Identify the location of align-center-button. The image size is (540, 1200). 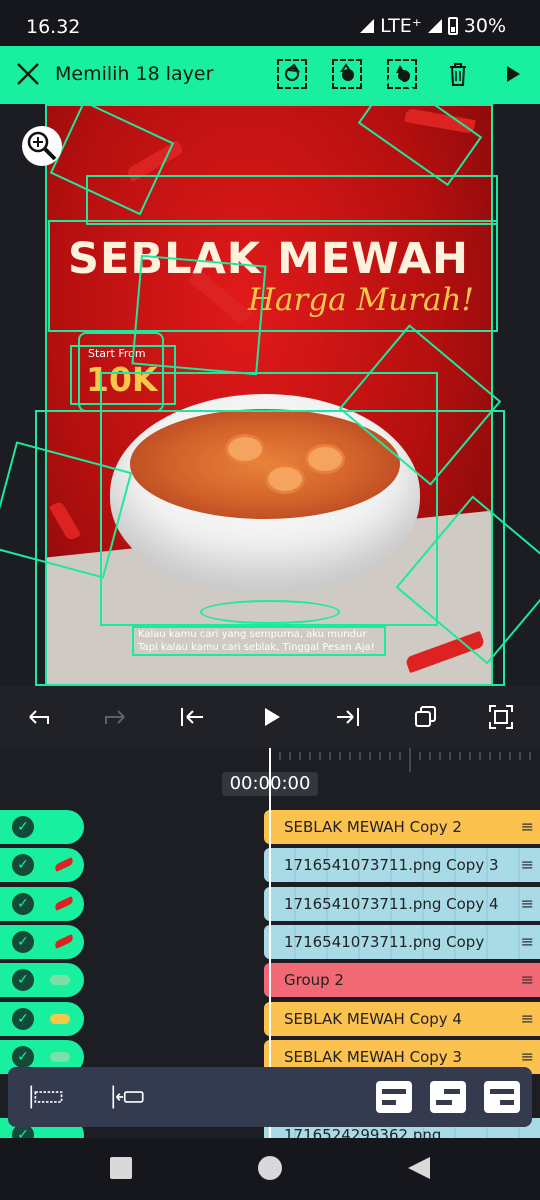
(448, 1097).